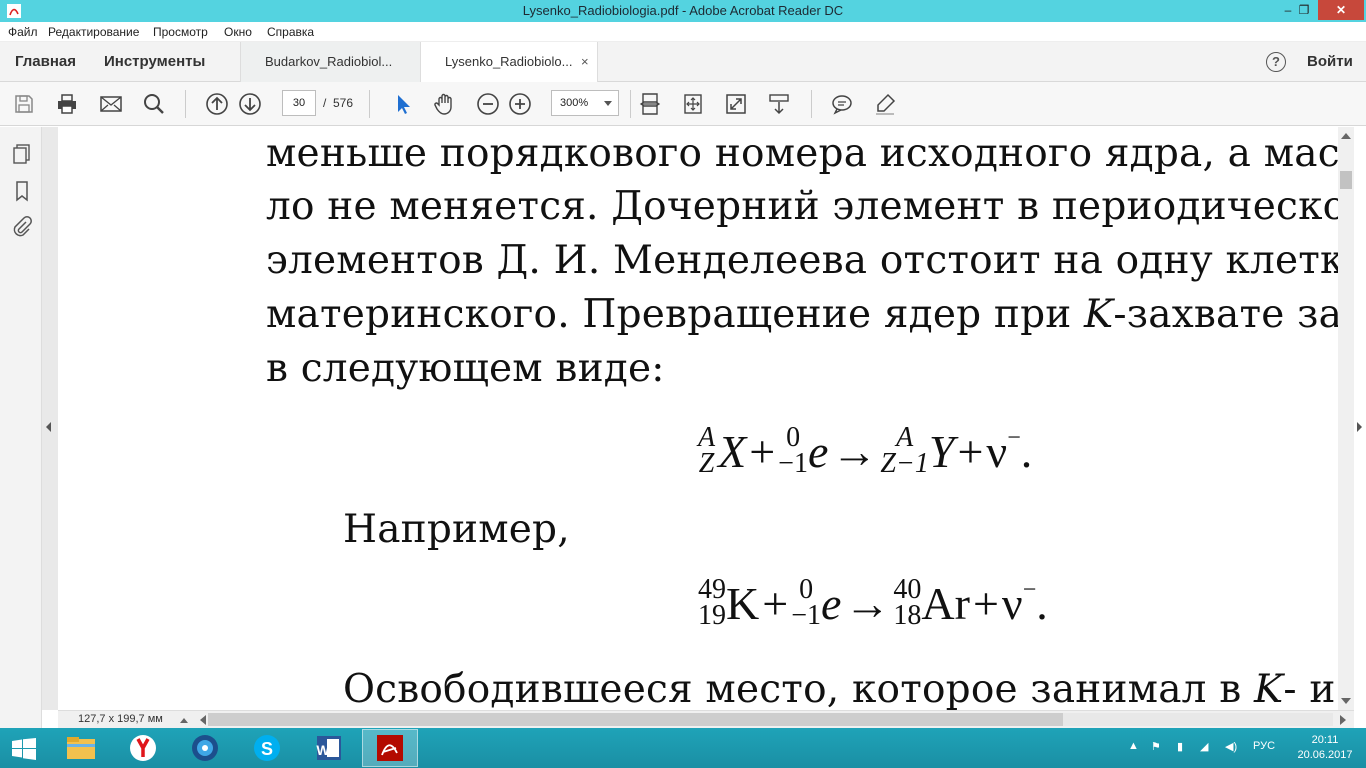  What do you see at coordinates (693, 104) in the screenshot?
I see `fit-page-icon` at bounding box center [693, 104].